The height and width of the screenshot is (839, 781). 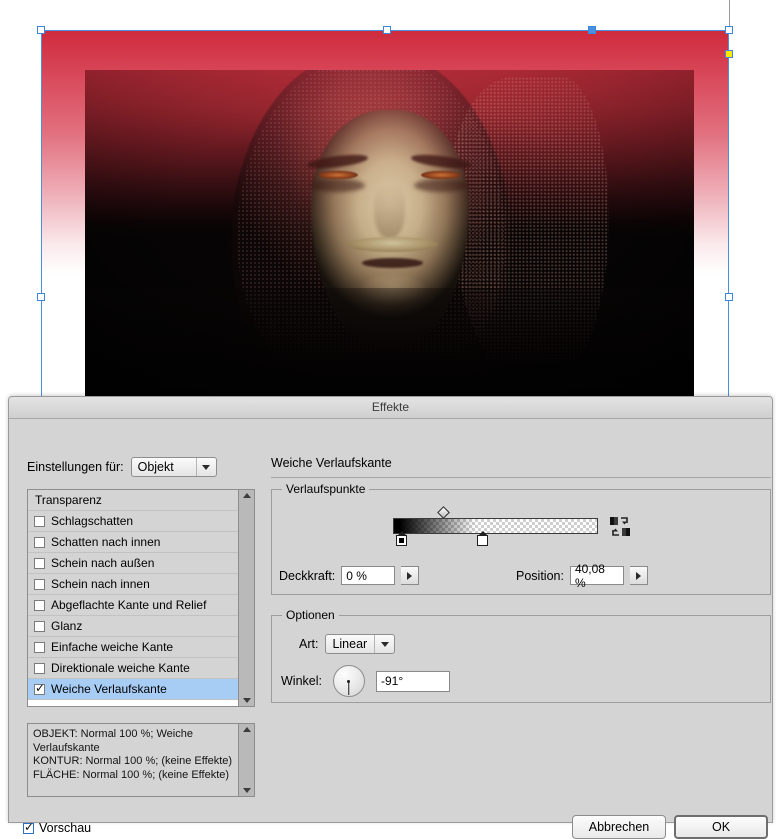 I want to click on summary-scroll-up-icon, so click(x=246, y=729).